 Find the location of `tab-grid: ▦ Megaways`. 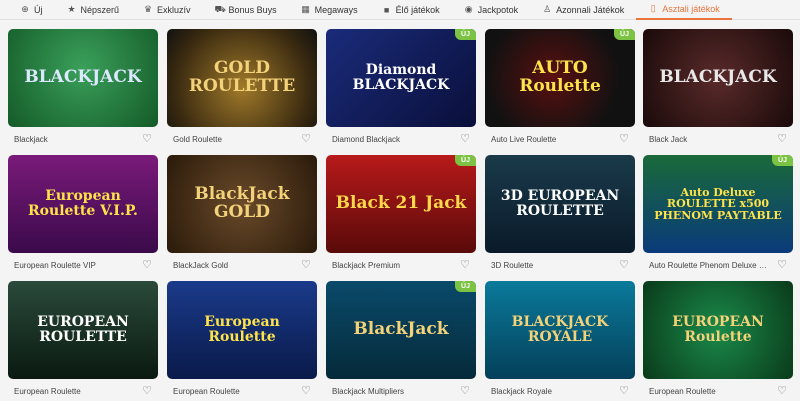

tab-grid: ▦ Megaways is located at coordinates (329, 10).